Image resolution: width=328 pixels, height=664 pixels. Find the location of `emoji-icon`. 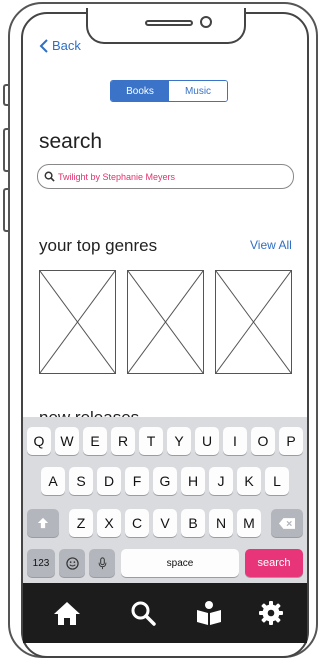

emoji-icon is located at coordinates (72, 563).